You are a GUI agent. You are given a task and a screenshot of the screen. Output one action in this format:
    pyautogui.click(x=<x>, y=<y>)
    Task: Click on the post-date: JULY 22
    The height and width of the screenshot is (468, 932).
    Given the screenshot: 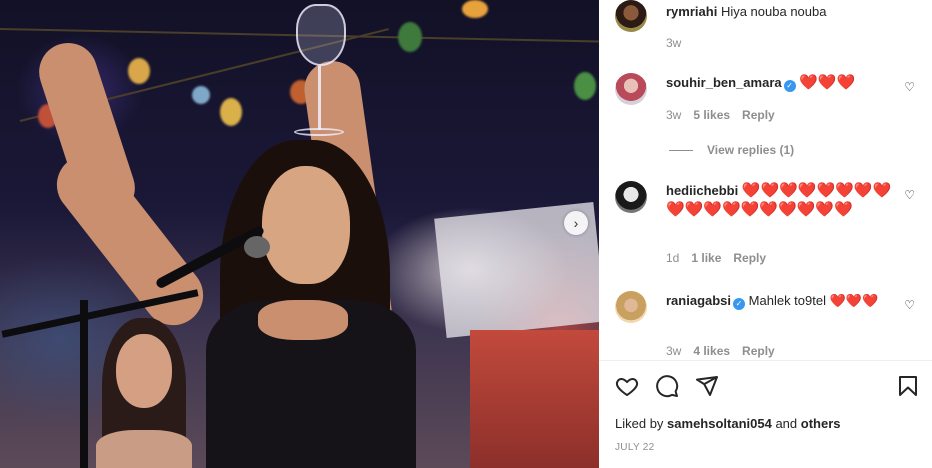 What is the action you would take?
    pyautogui.click(x=635, y=447)
    